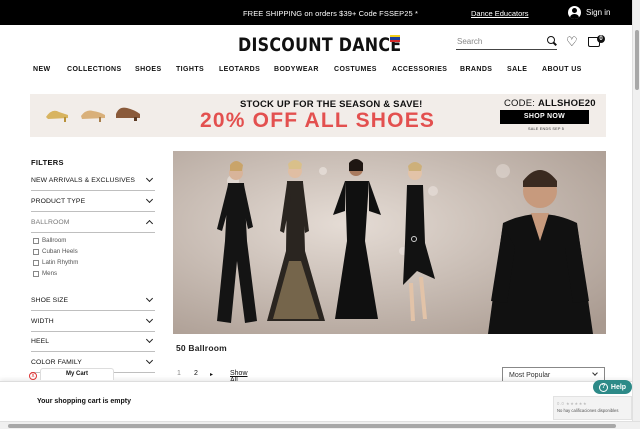 This screenshot has height=429, width=640. What do you see at coordinates (588, 410) in the screenshot?
I see `reviews-text: No hay calificaciones disponibles` at bounding box center [588, 410].